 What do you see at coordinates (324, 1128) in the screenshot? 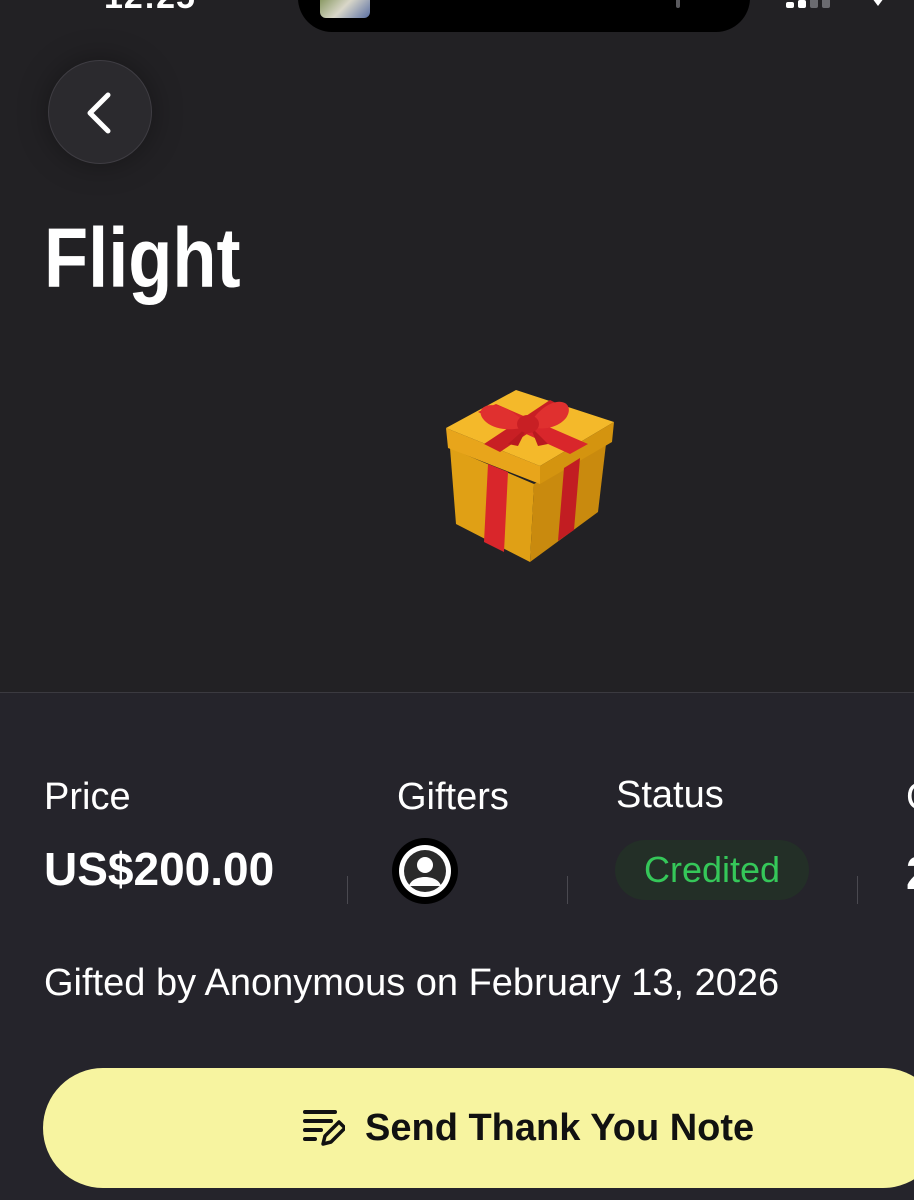
I see `note-pen-icon` at bounding box center [324, 1128].